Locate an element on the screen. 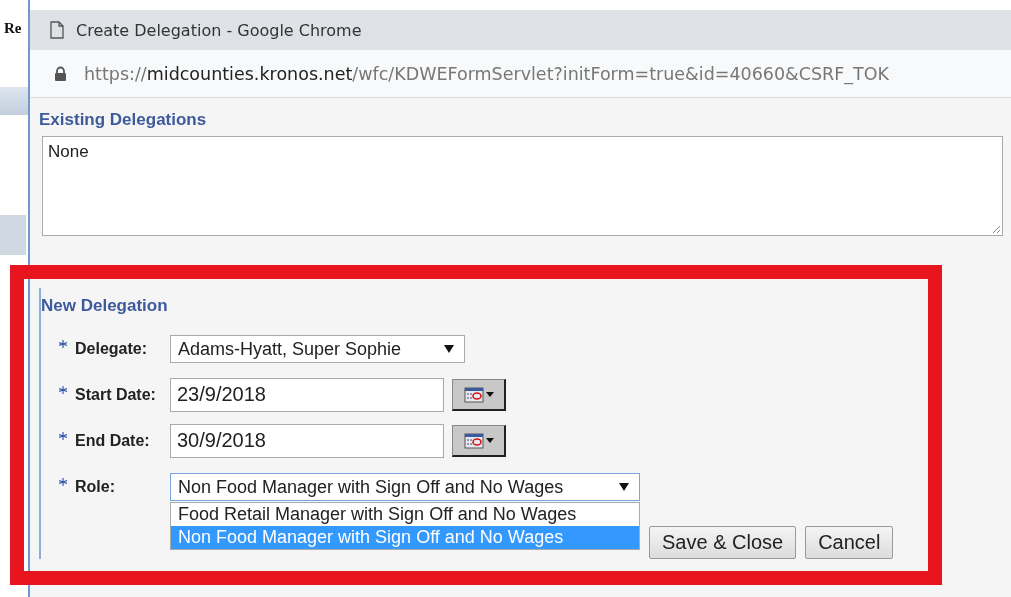 The image size is (1011, 597). field-label: Start Date: is located at coordinates (115, 395).